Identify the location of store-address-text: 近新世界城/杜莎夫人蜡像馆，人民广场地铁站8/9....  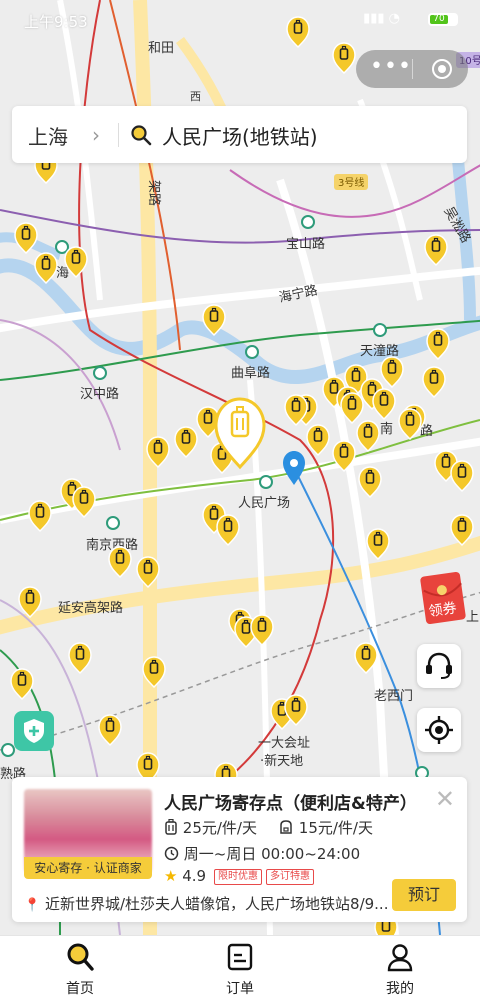
(216, 904).